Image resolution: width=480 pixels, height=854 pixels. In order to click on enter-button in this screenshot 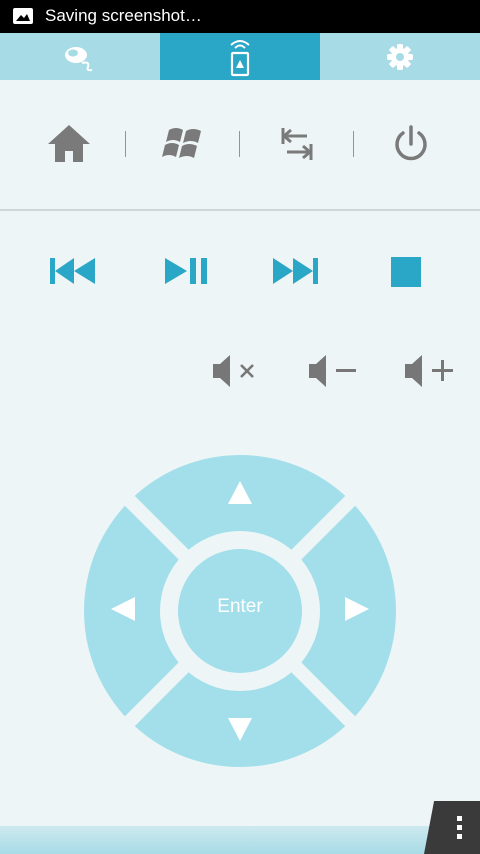, I will do `click(240, 611)`.